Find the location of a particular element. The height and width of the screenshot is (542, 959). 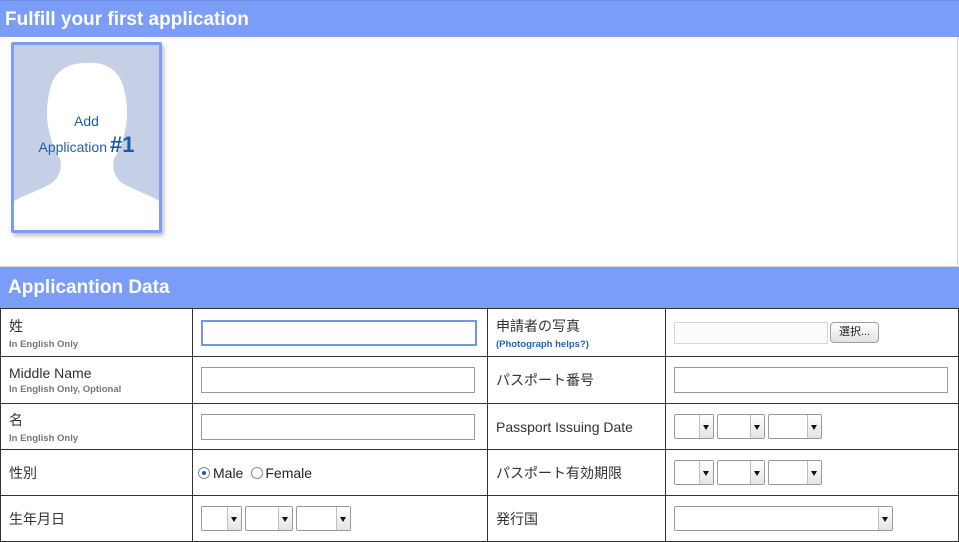

surname-input is located at coordinates (339, 332).